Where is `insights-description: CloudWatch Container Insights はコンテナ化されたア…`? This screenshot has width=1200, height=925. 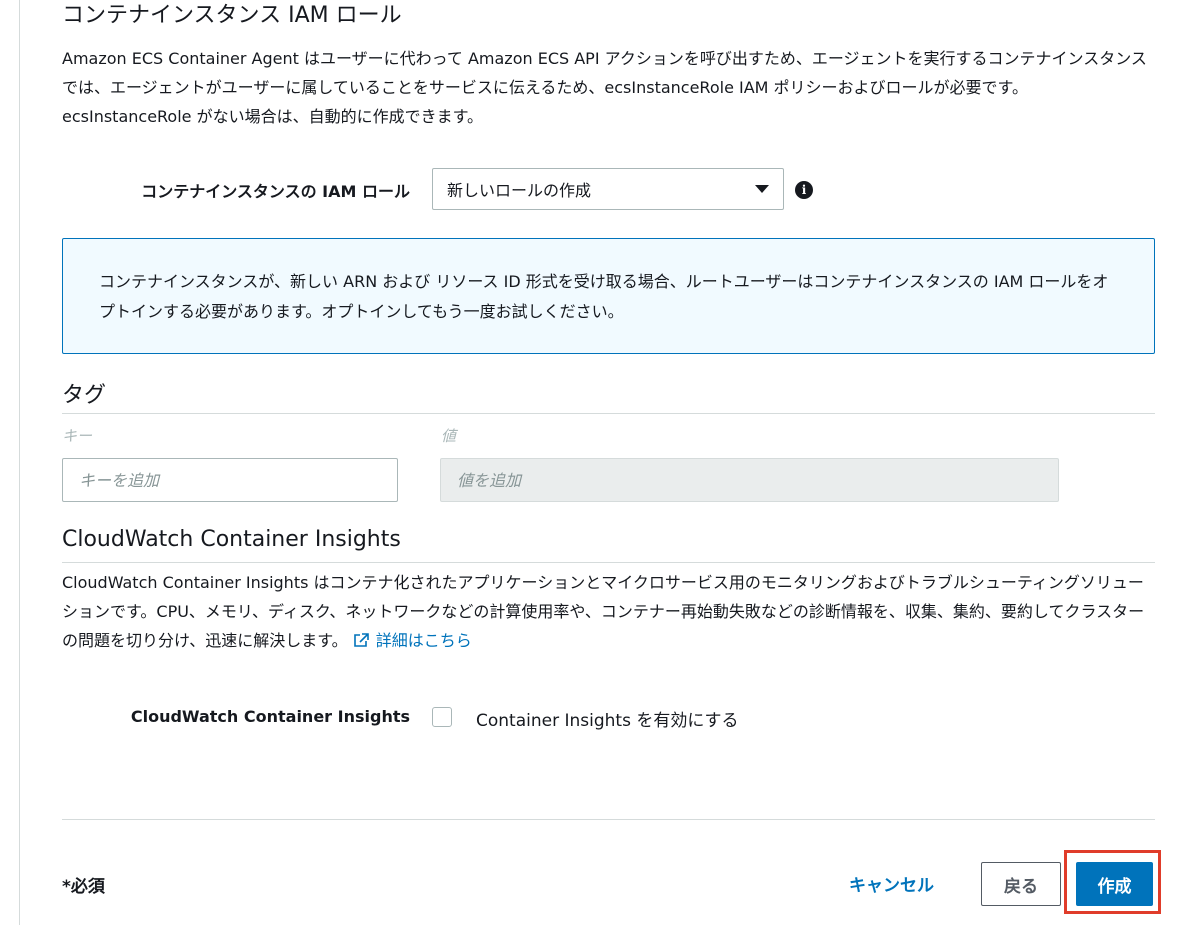 insights-description: CloudWatch Container Insights はコンテナ化されたア… is located at coordinates (608, 611).